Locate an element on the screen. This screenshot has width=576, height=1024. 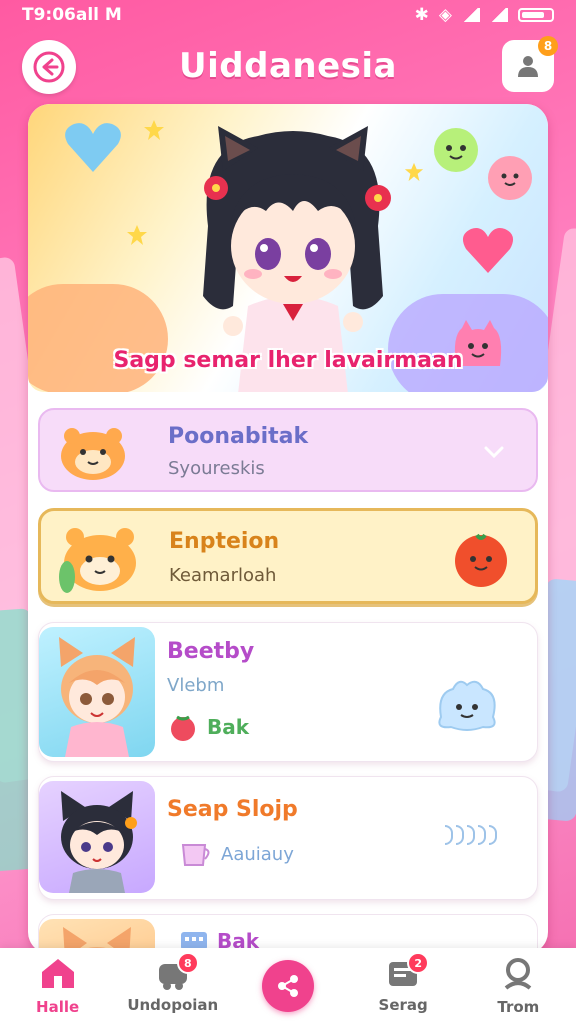
blue-slime-icon is located at coordinates (467, 705).